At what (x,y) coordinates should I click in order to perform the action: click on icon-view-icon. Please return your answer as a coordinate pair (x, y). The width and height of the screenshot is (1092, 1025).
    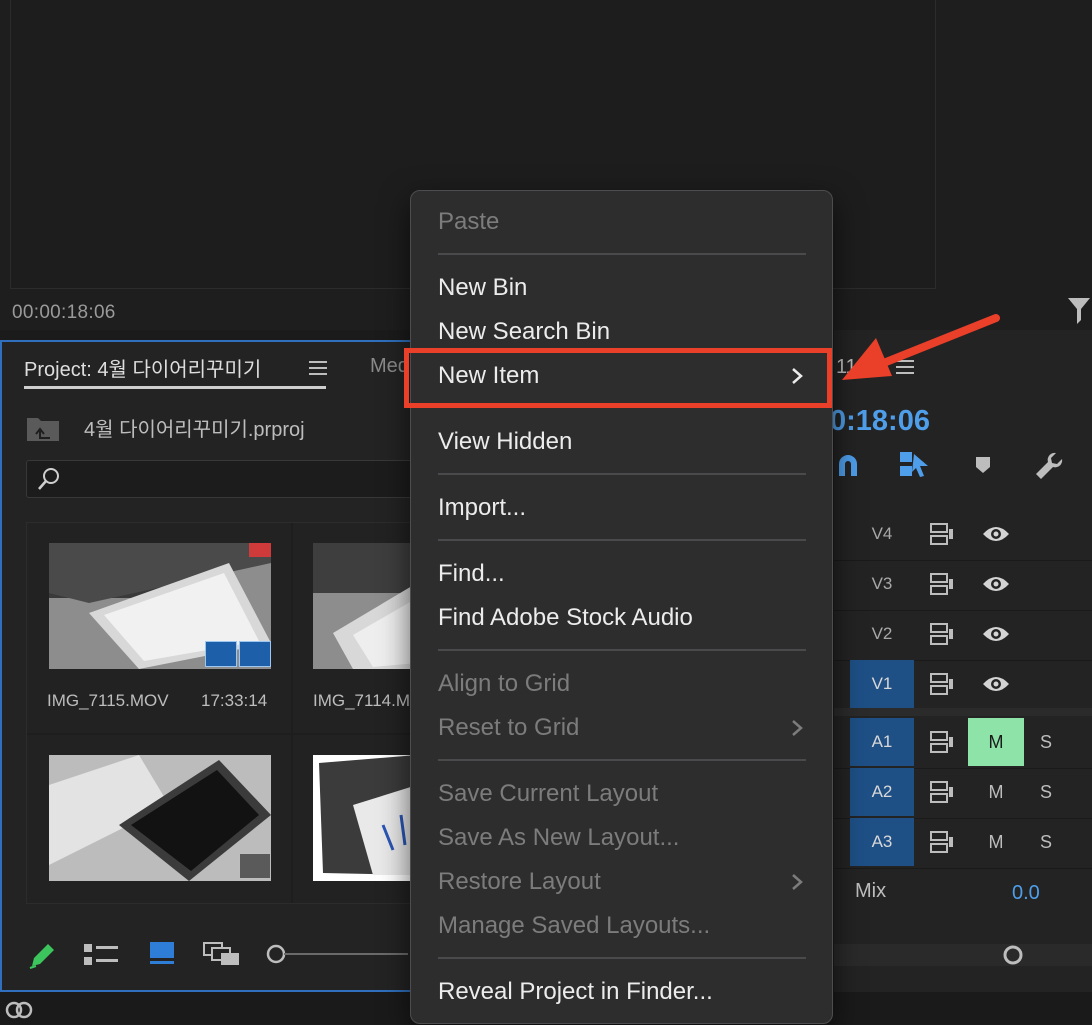
    Looking at the image, I should click on (162, 955).